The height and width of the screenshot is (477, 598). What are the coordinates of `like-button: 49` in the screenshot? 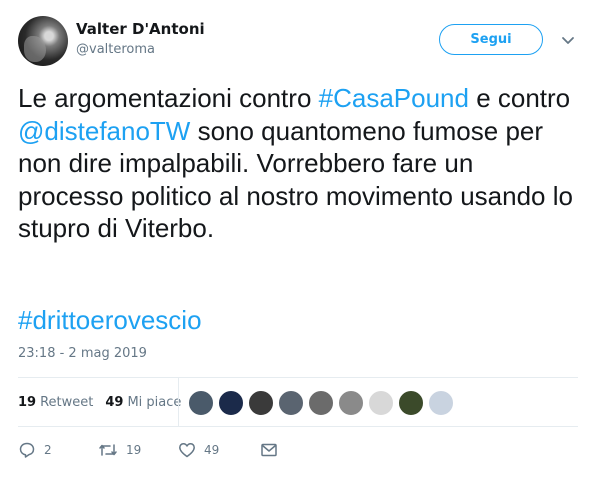 It's located at (219, 450).